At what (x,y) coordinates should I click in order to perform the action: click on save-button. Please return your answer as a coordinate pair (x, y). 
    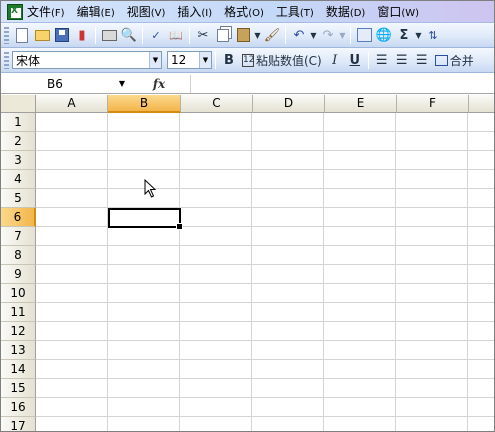
    Looking at the image, I should click on (62, 35).